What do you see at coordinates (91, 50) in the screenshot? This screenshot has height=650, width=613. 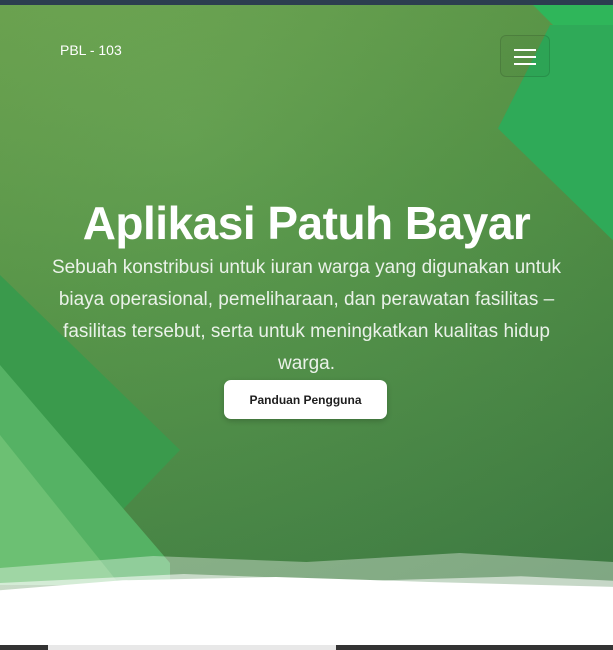 I see `brand-link: PBL - 103` at bounding box center [91, 50].